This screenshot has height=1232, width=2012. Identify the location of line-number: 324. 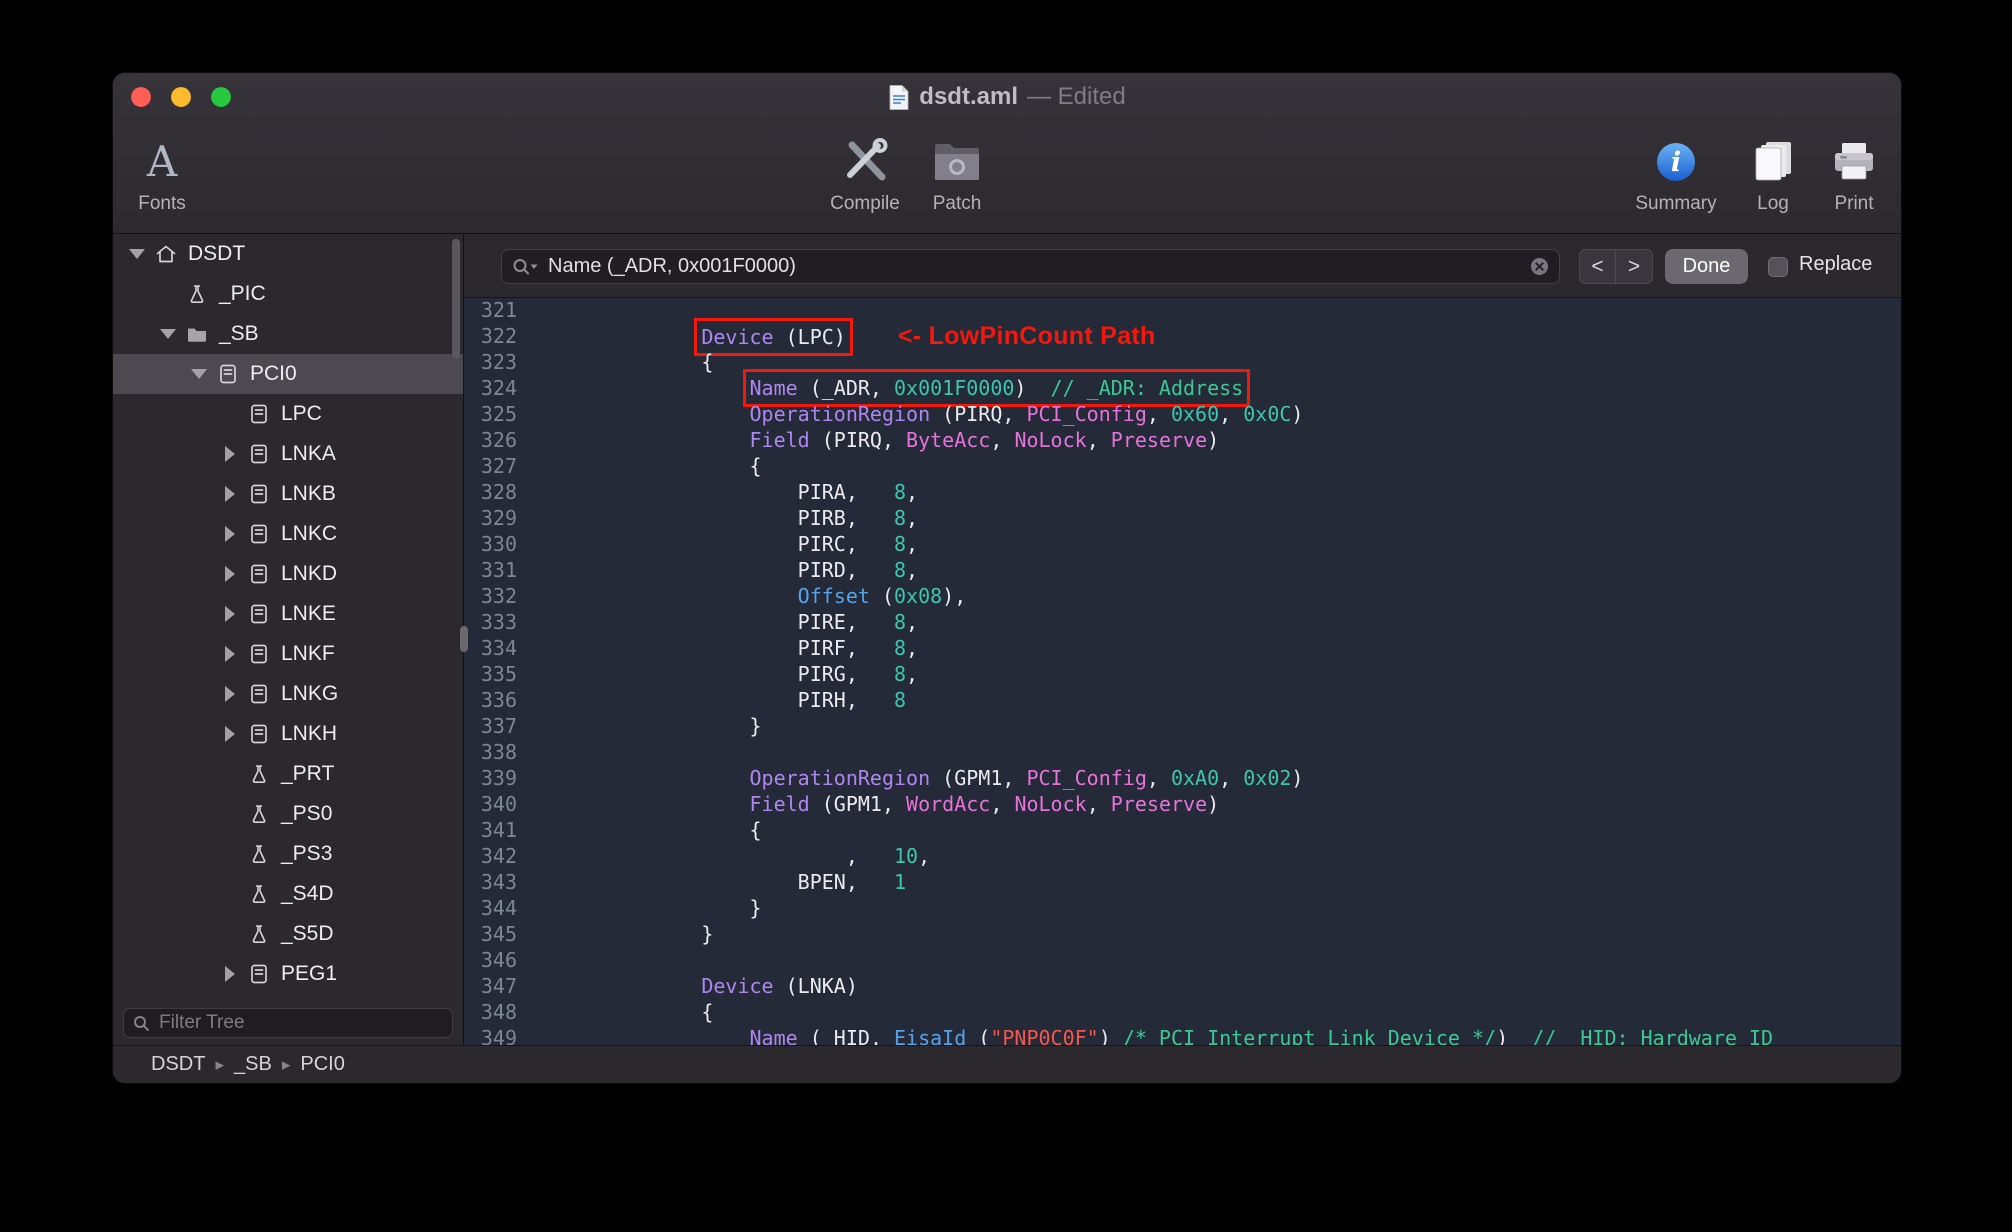
(498, 388).